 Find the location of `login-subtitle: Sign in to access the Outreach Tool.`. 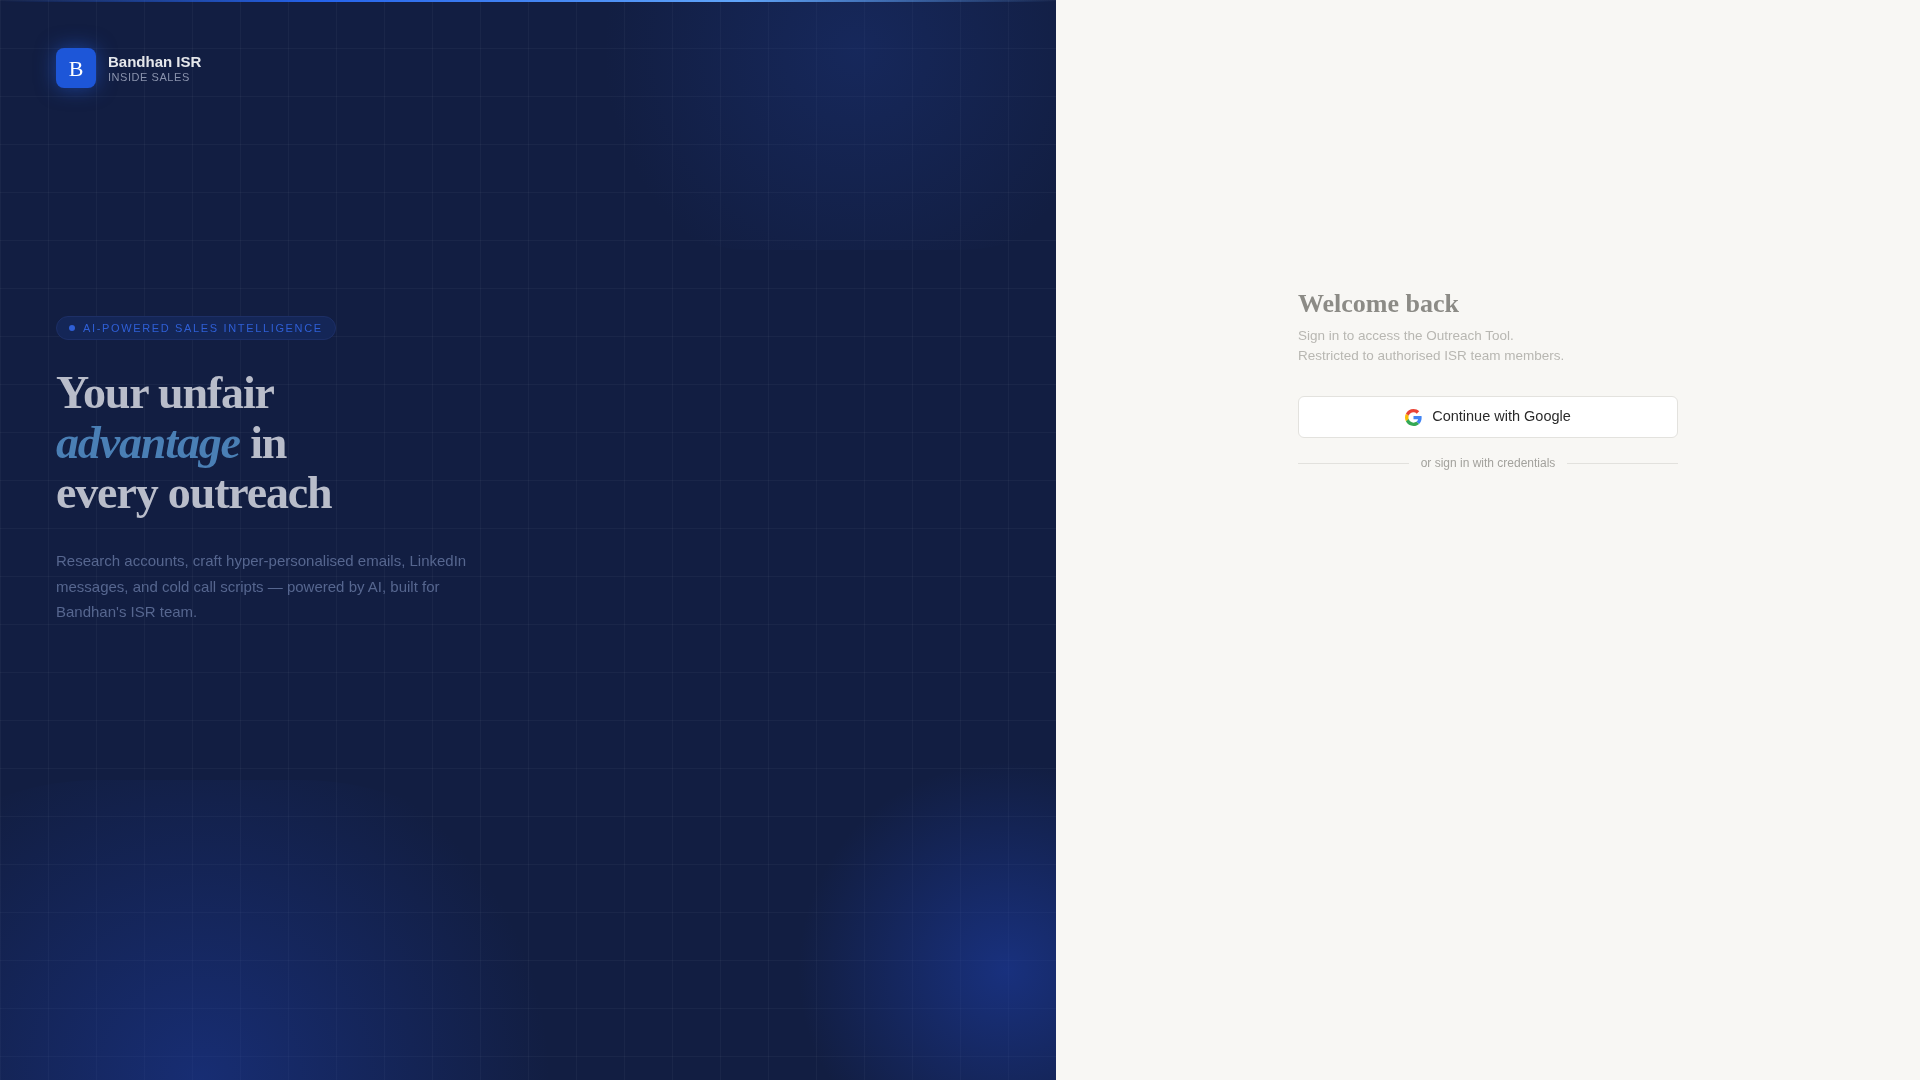

login-subtitle: Sign in to access the Outreach Tool. is located at coordinates (1406, 336).